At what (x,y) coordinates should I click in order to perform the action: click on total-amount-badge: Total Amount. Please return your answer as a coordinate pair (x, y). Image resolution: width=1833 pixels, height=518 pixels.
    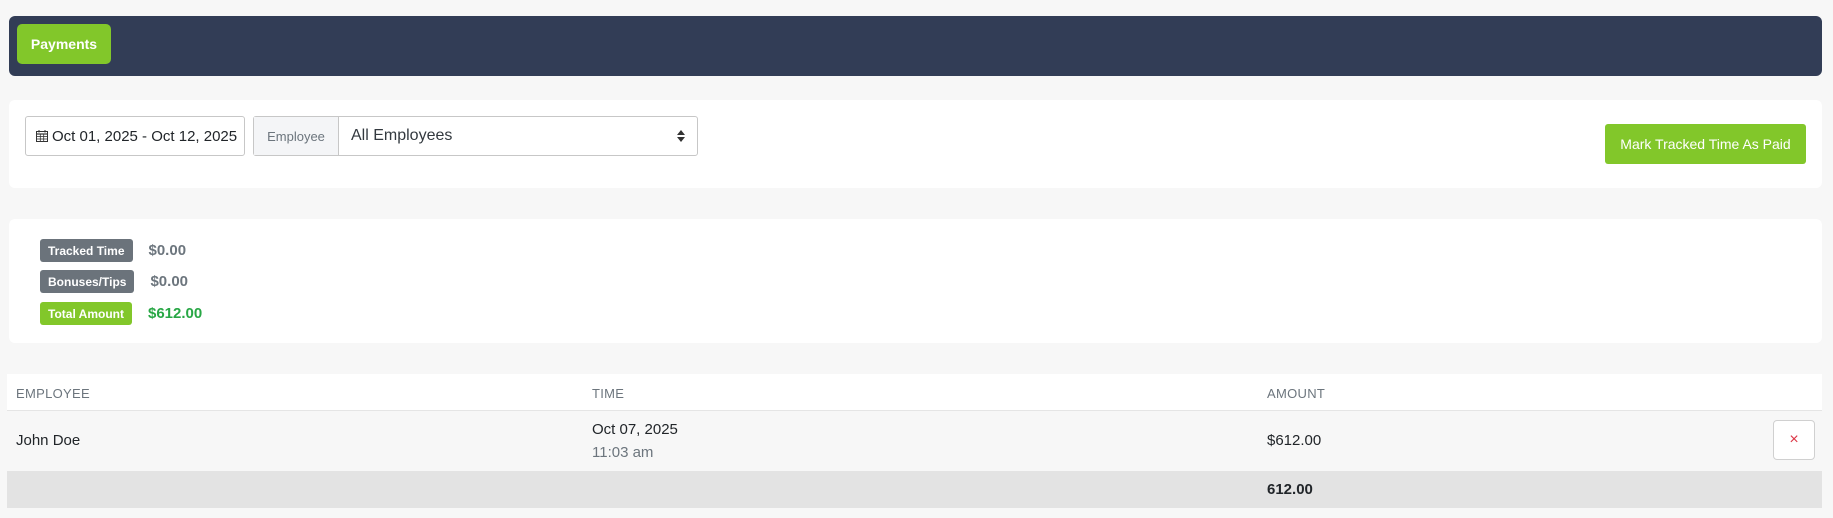
    Looking at the image, I should click on (86, 313).